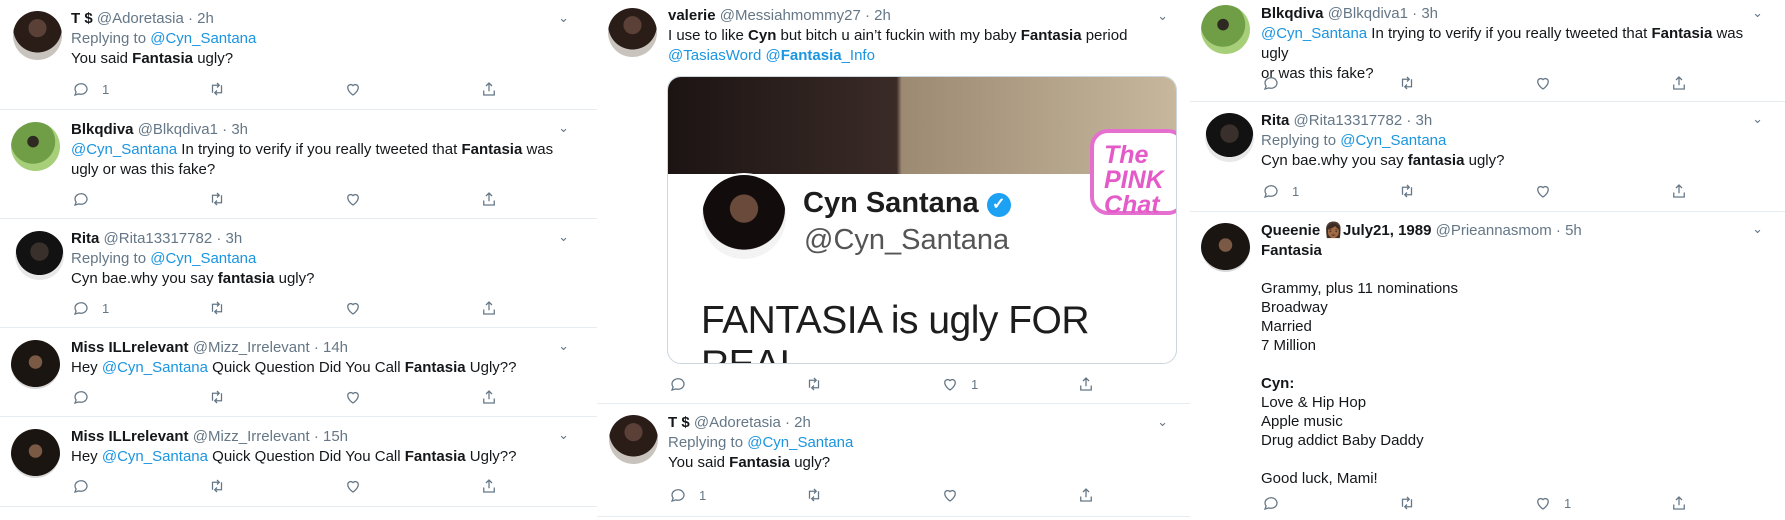  Describe the element at coordinates (790, 15) in the screenshot. I see `user-handle: @Messiahmommy27` at that location.